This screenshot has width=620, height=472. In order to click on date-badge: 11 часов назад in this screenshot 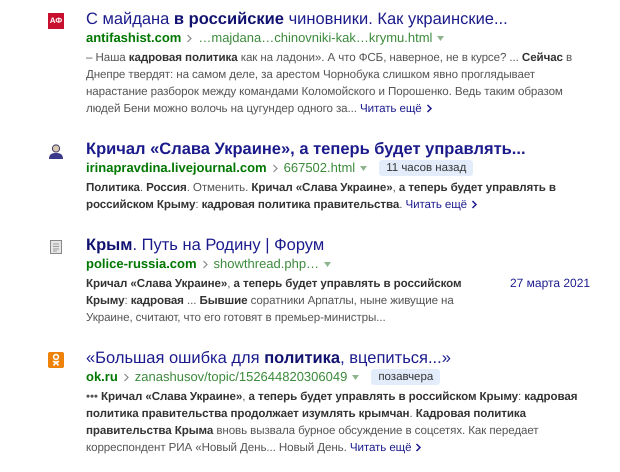, I will do `click(426, 168)`.